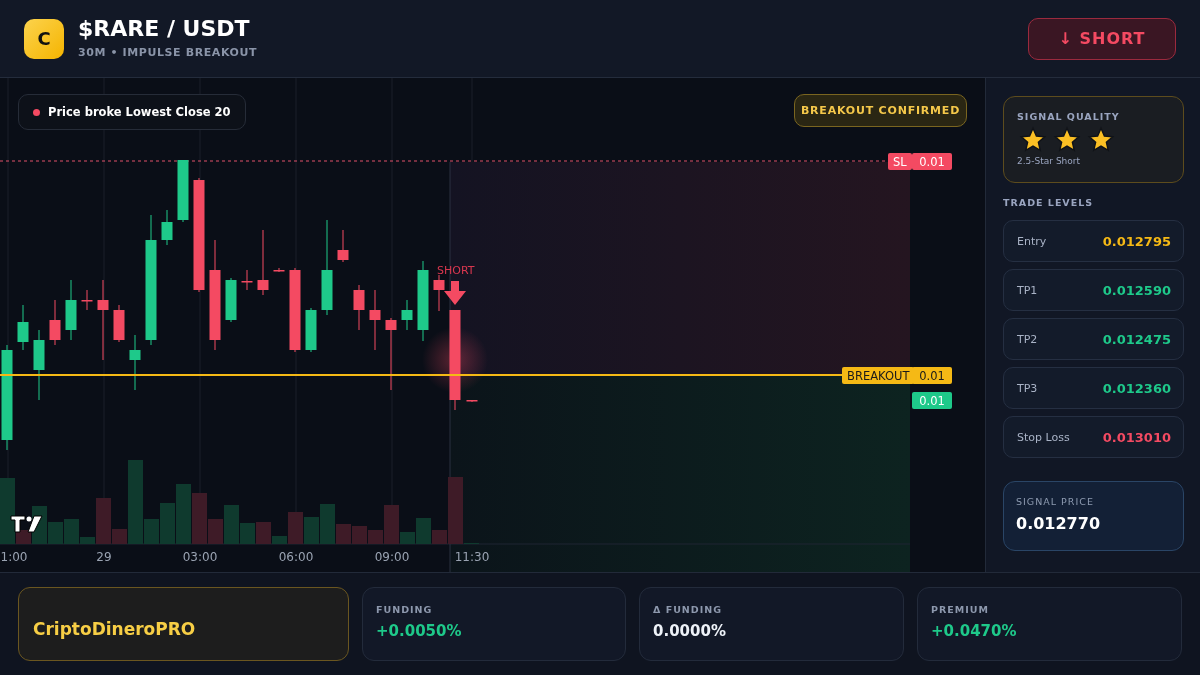  Describe the element at coordinates (688, 609) in the screenshot. I see `stat-label: Δ FUNDING` at that location.